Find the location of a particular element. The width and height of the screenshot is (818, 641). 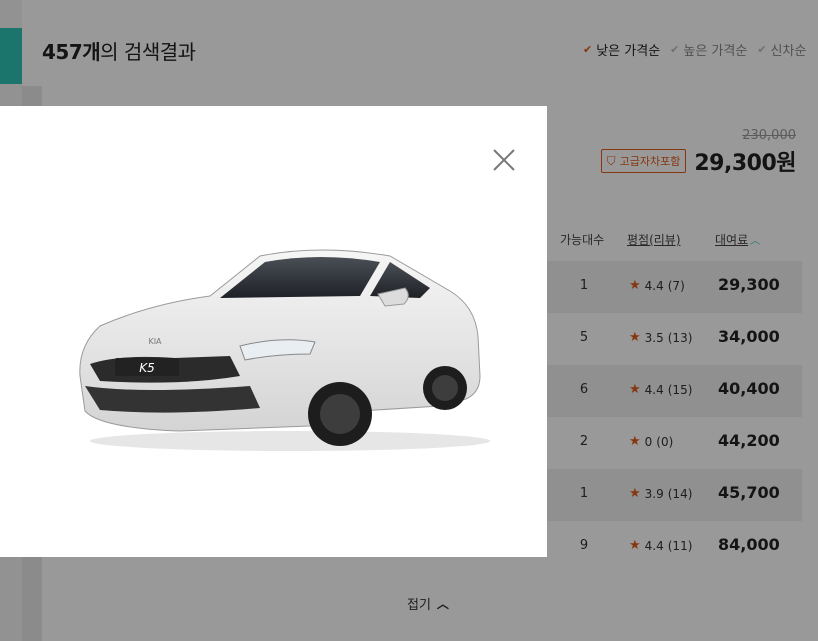

close-button is located at coordinates (504, 160).